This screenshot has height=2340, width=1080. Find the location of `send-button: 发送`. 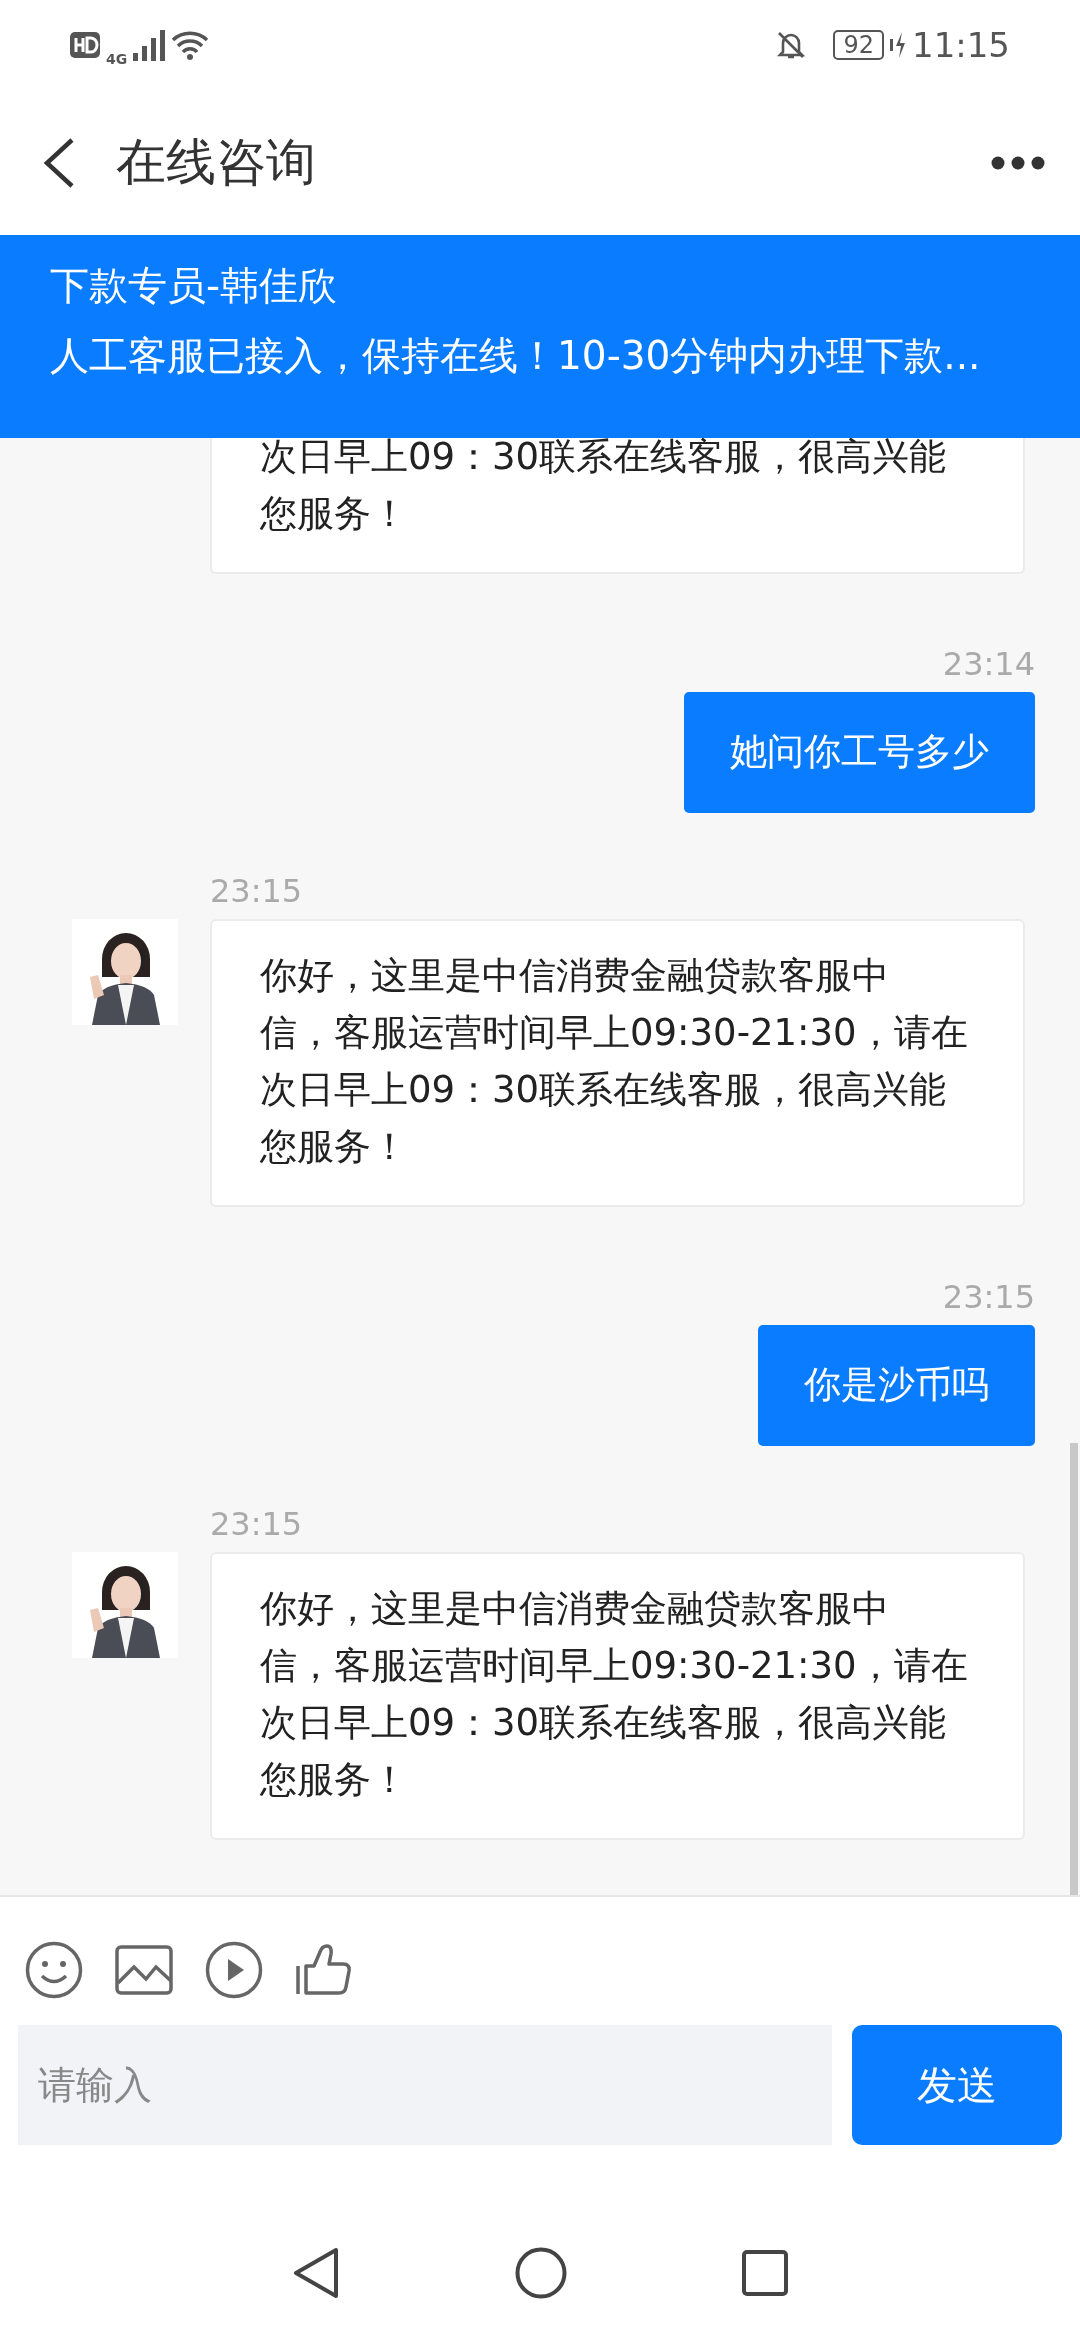

send-button: 发送 is located at coordinates (957, 2085).